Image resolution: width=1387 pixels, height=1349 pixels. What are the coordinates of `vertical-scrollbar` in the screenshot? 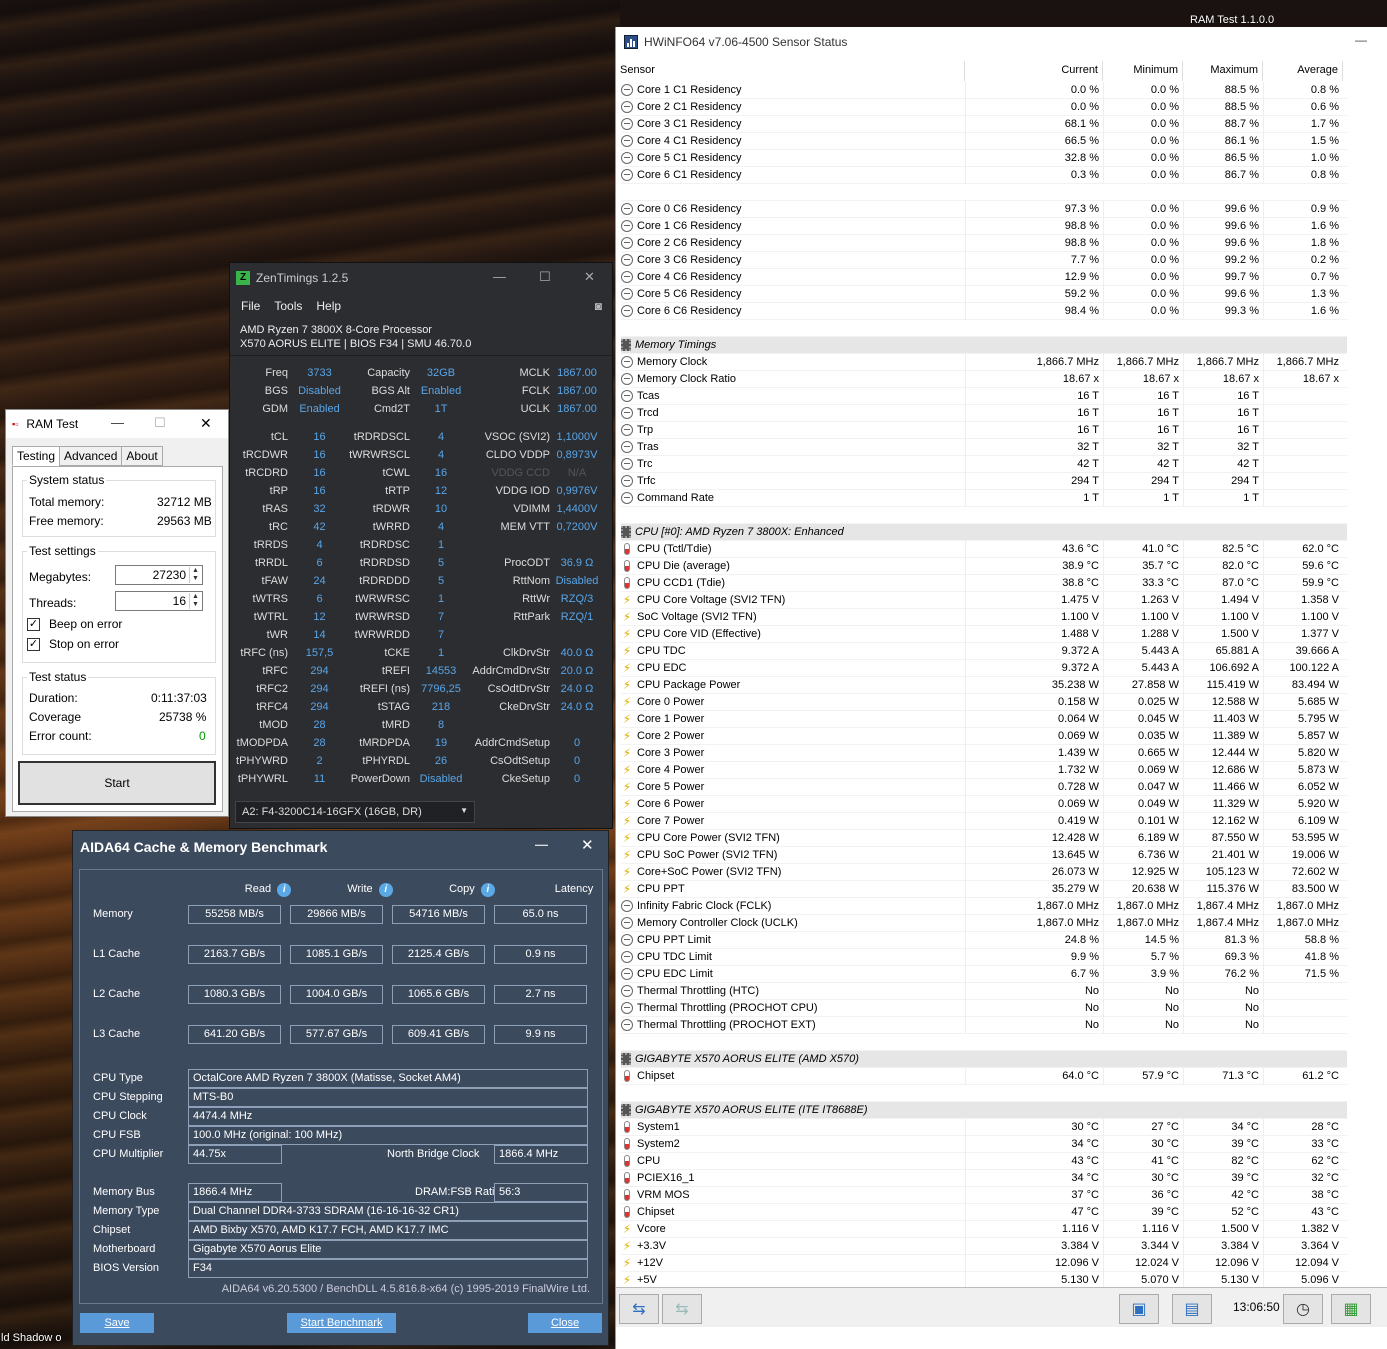 It's located at (1367, 673).